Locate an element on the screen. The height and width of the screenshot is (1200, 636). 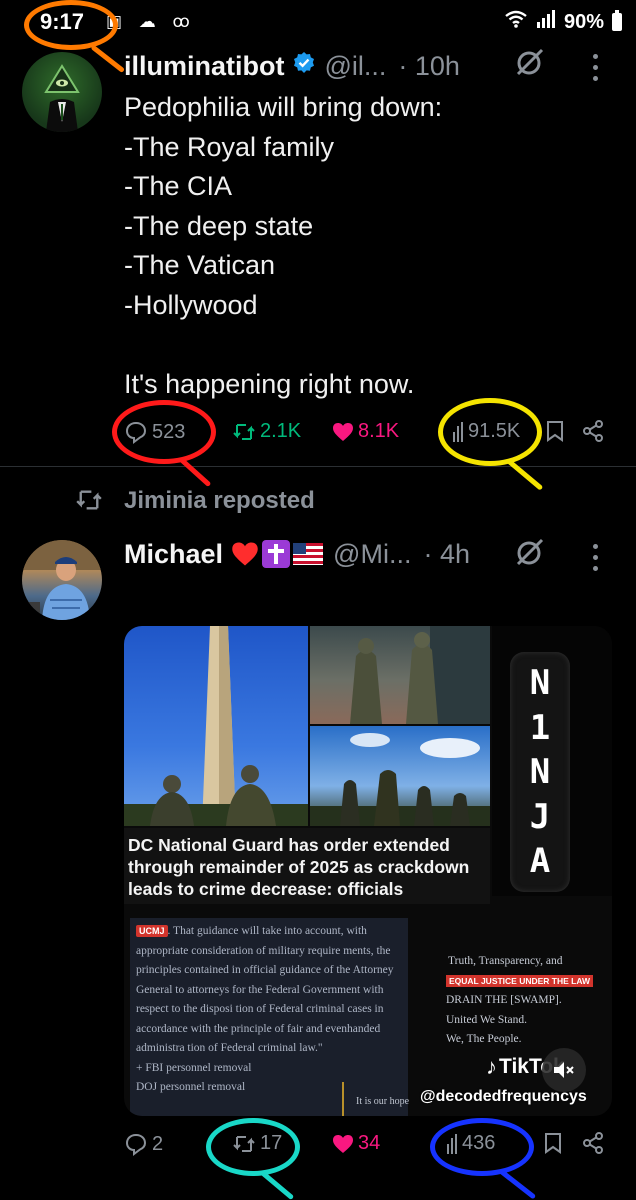
reply-count: 2 is located at coordinates (158, 1143).